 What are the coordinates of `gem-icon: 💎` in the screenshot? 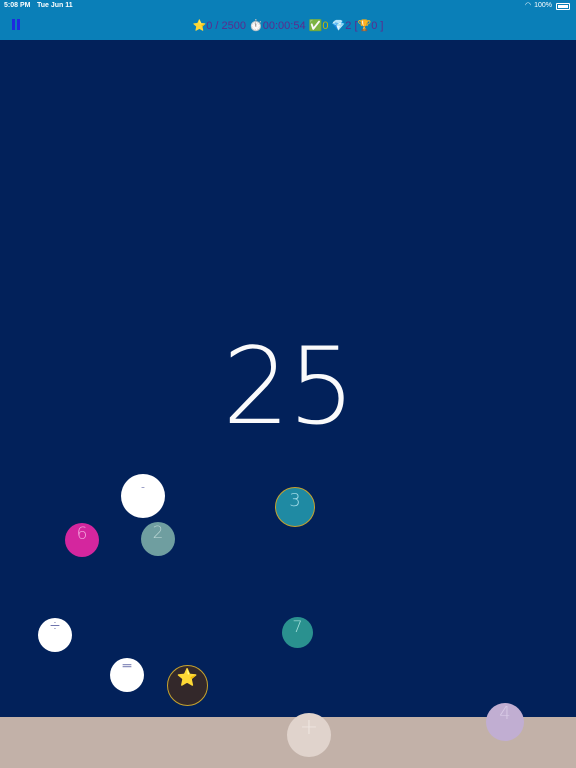 It's located at (338, 26).